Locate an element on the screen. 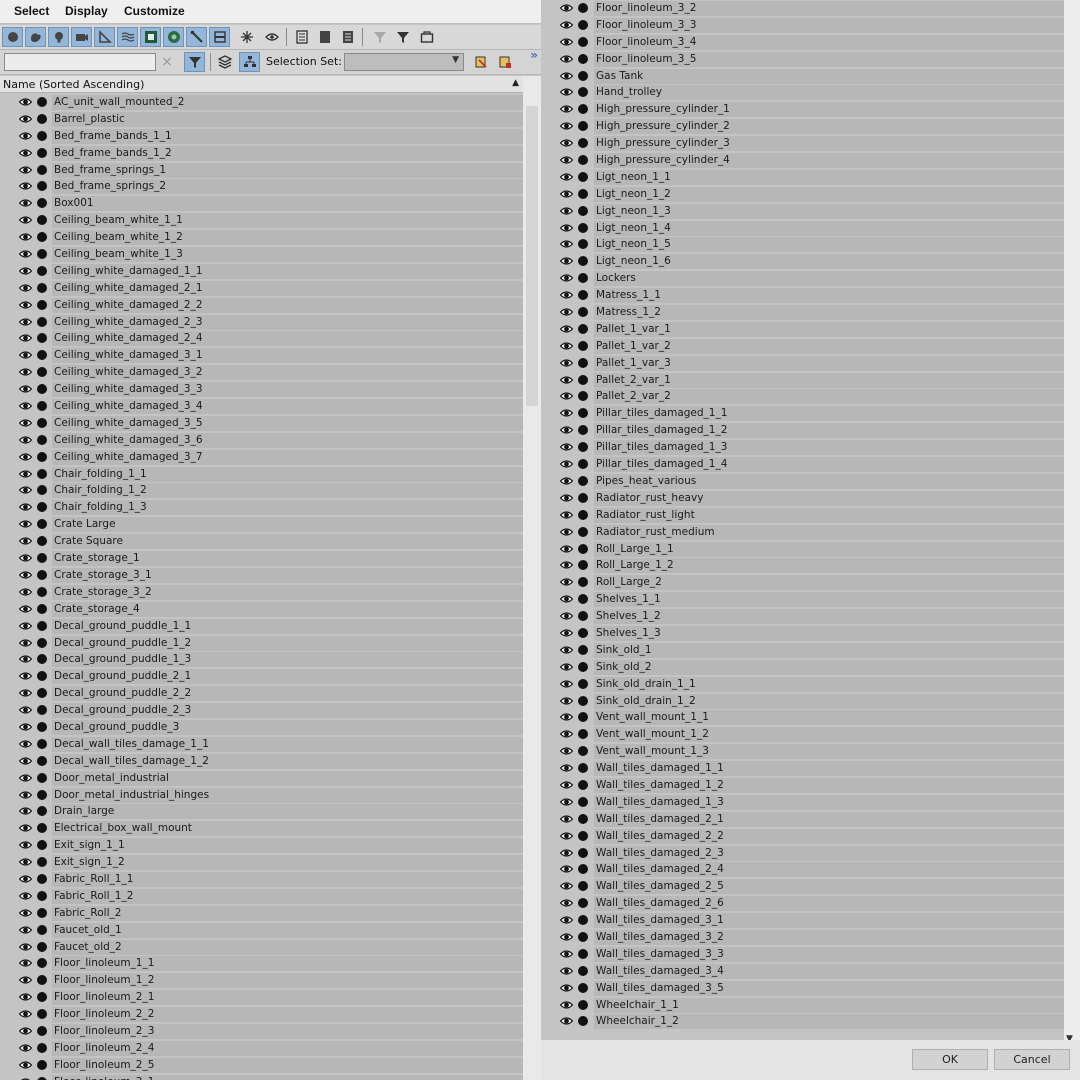 The image size is (1080, 1080). list-item: Ceiling_white_damaged_3_2 is located at coordinates (261, 372).